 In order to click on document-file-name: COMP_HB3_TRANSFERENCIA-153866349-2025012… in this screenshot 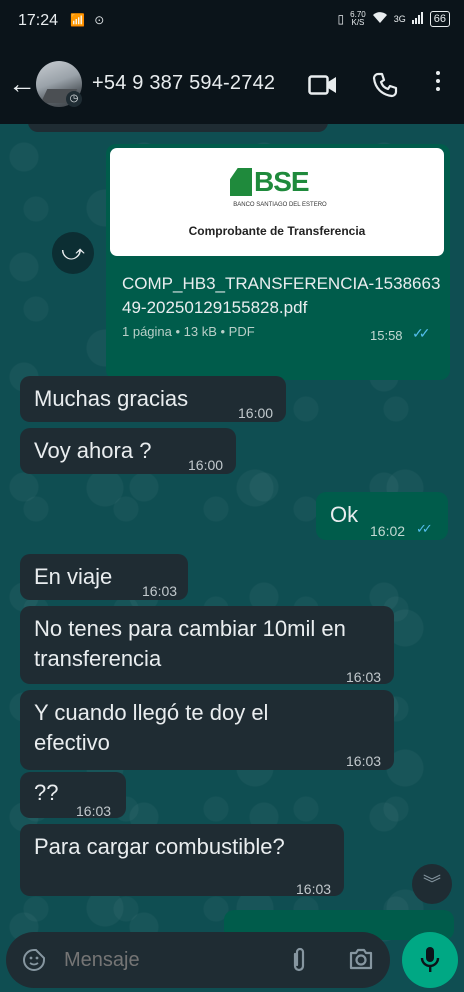, I will do `click(281, 295)`.